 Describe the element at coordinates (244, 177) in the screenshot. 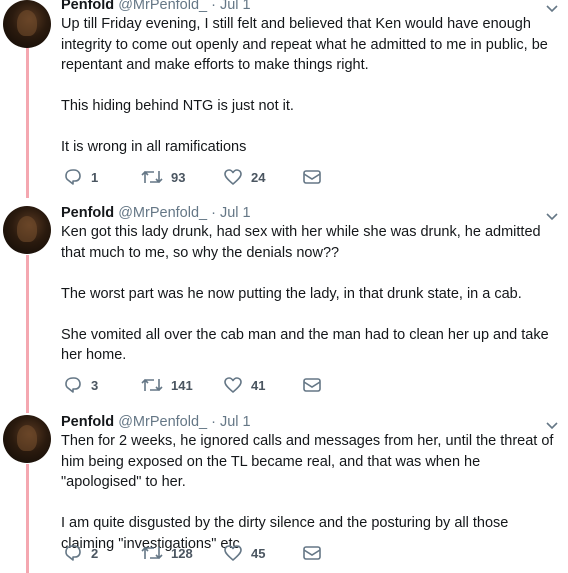

I see `like-button: 24` at that location.